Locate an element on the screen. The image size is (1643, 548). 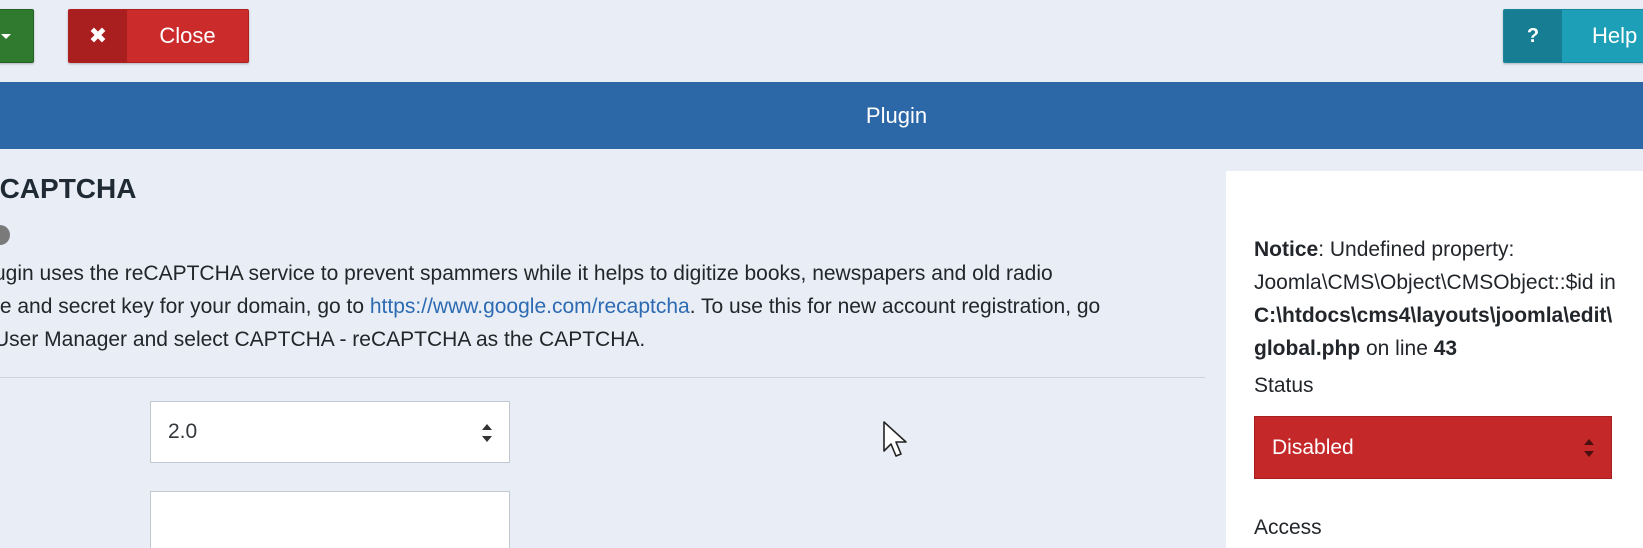
close-button: ✖ Close is located at coordinates (158, 36).